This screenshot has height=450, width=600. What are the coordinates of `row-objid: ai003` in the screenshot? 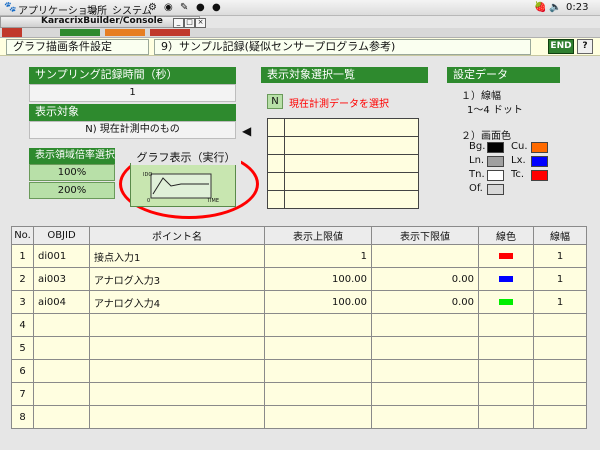 It's located at (61, 279).